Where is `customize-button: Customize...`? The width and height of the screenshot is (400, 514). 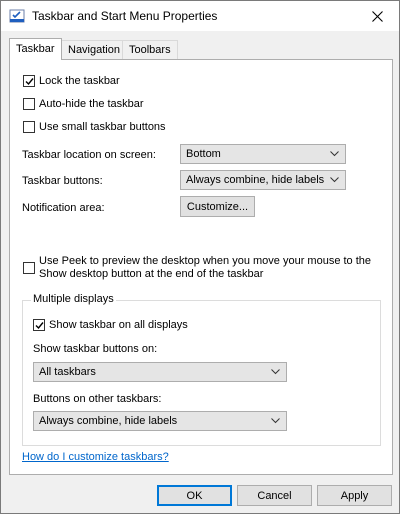 customize-button: Customize... is located at coordinates (217, 206).